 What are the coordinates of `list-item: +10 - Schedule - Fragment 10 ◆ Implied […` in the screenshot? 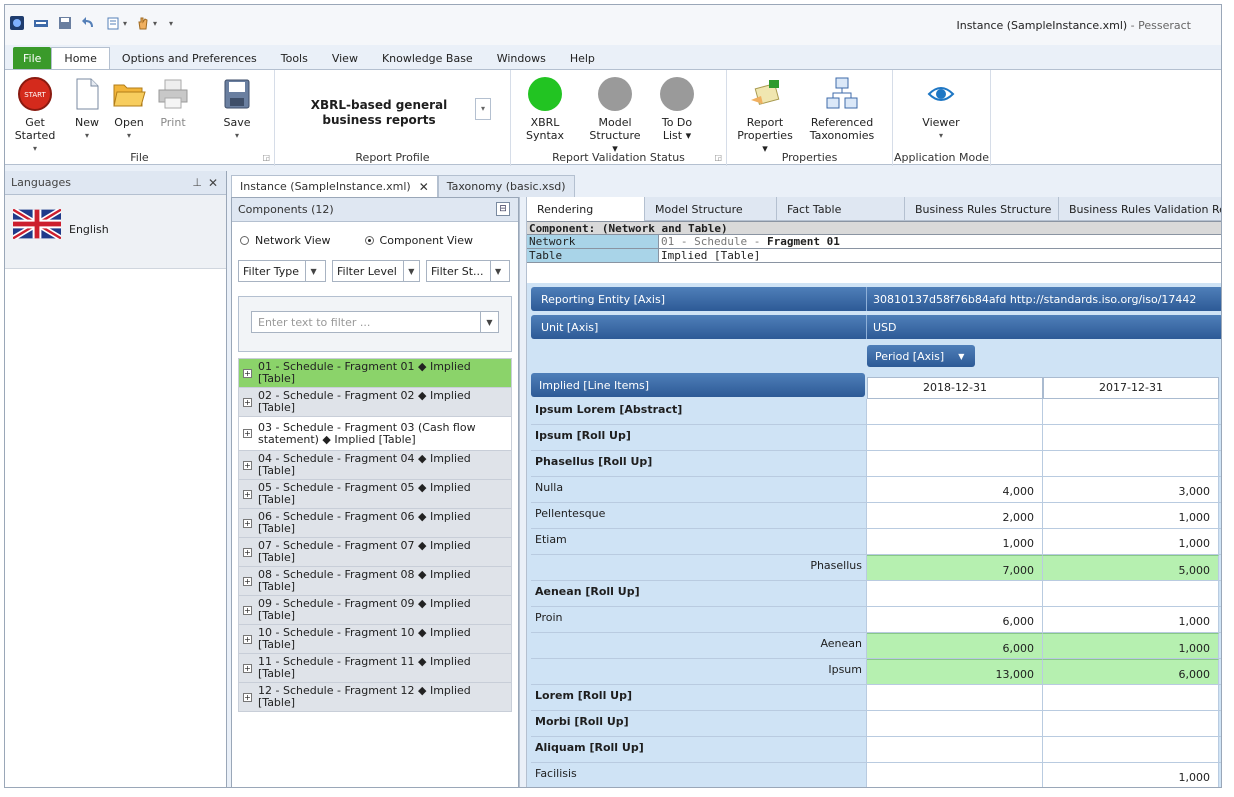 It's located at (375, 639).